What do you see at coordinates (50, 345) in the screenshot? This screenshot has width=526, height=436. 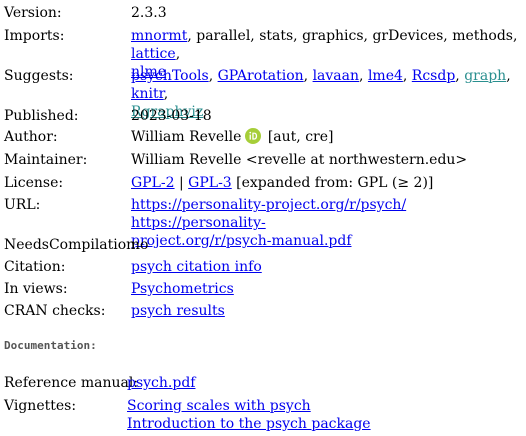 I see `documentation-heading: Documentation:` at bounding box center [50, 345].